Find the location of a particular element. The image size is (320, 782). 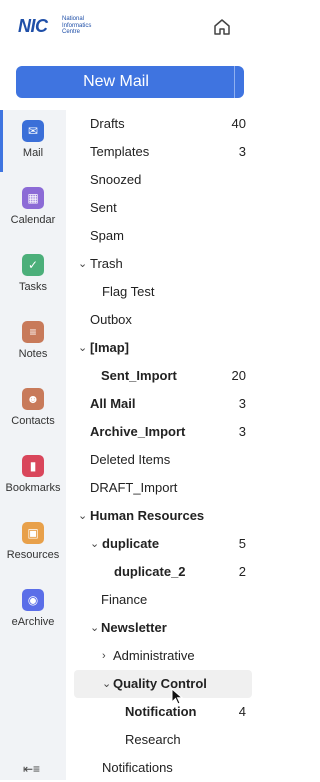

archive-icon: ◉ is located at coordinates (33, 600).